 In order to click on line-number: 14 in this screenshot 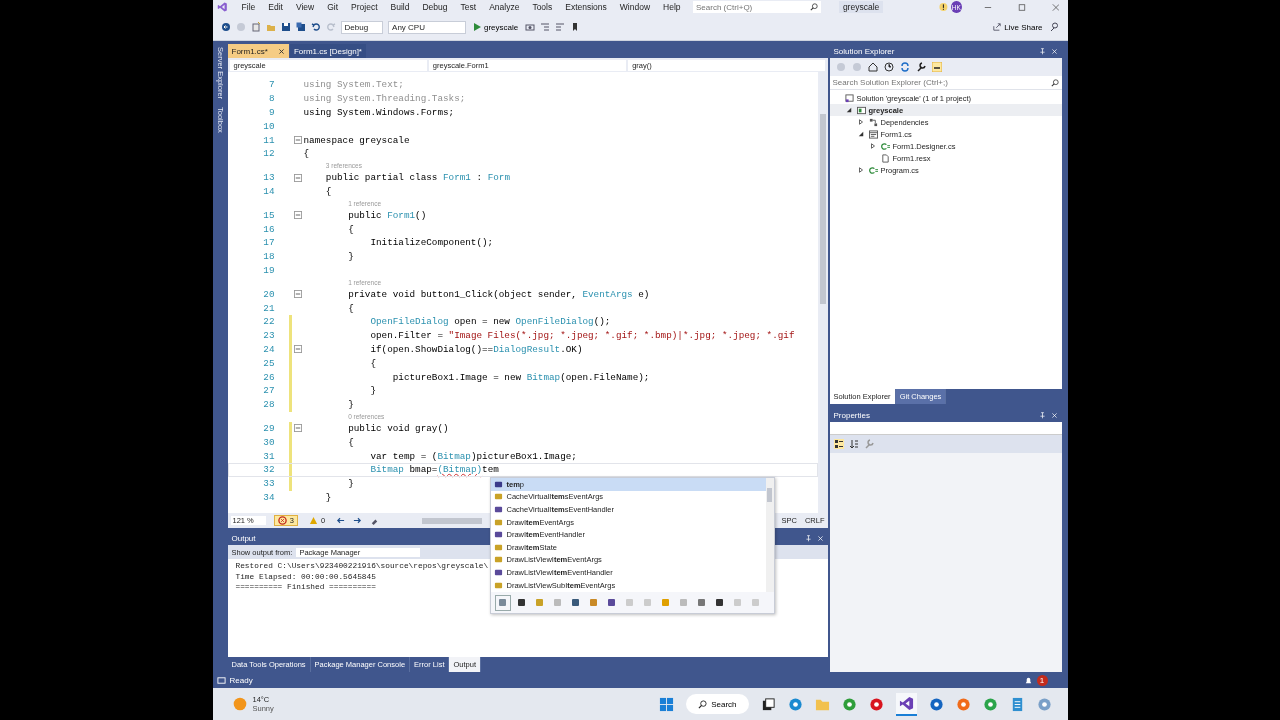, I will do `click(268, 191)`.